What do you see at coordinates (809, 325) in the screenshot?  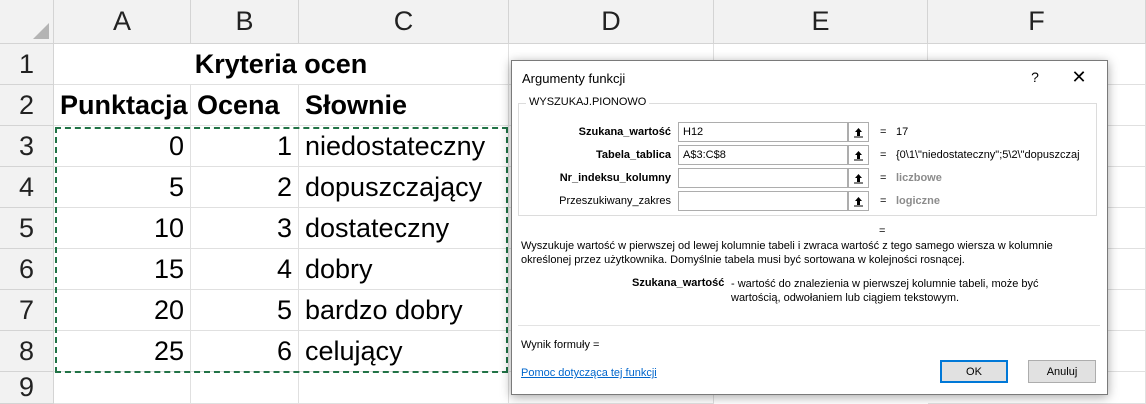 I see `divider` at bounding box center [809, 325].